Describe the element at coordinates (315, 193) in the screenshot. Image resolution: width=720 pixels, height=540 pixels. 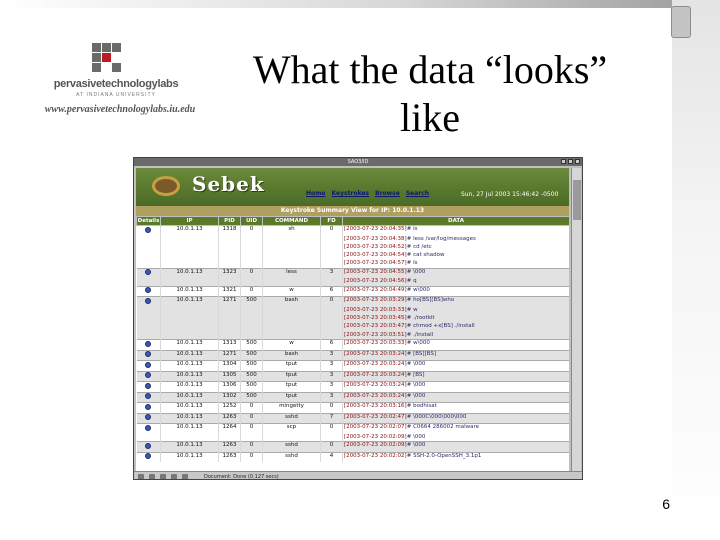
I see `nav-home: Home` at that location.